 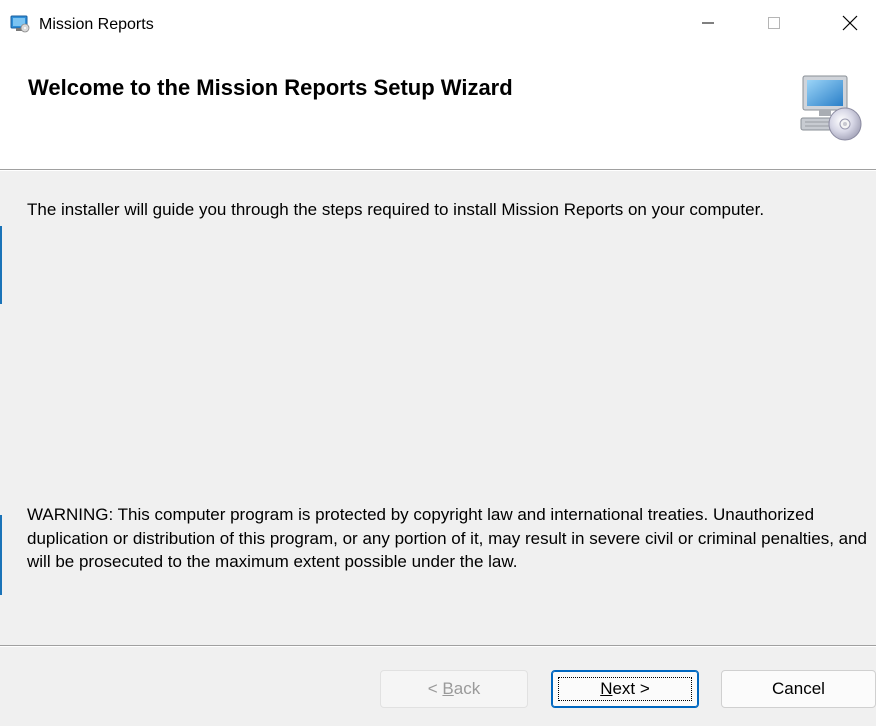 I want to click on minimize-button, so click(x=708, y=23).